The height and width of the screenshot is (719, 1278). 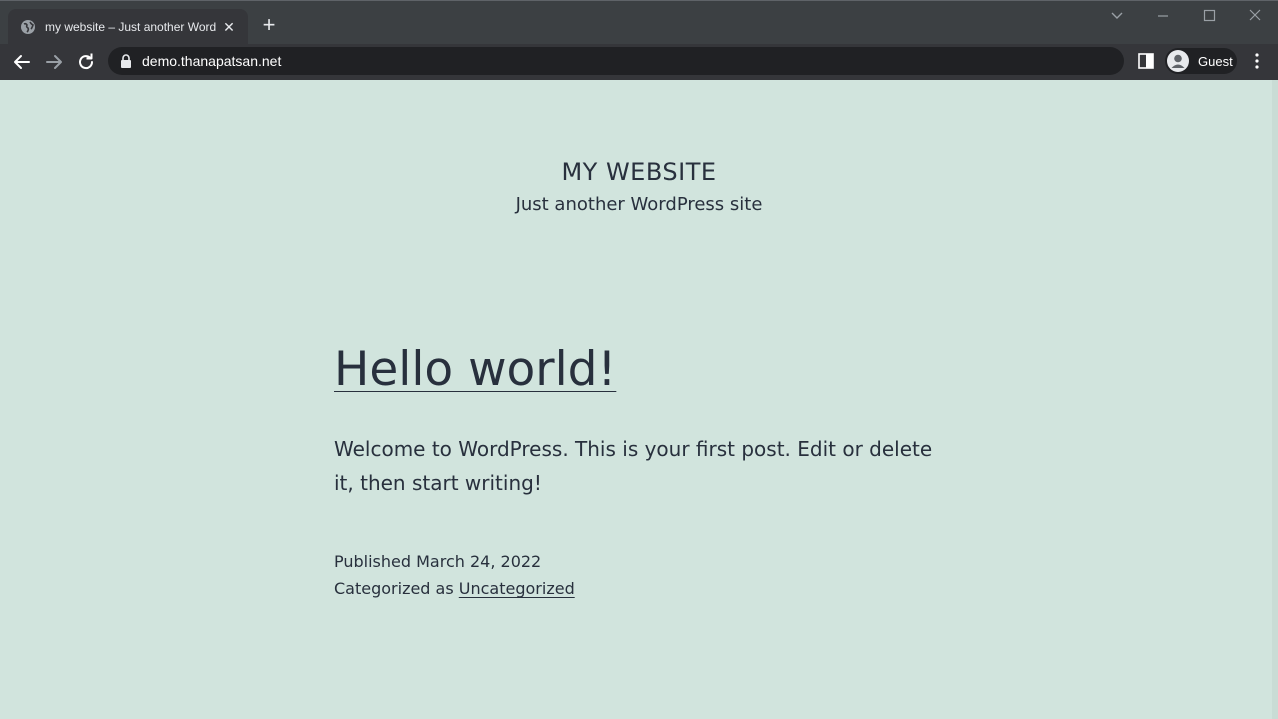 I want to click on address-bar: demo.thanapatsan.net, so click(x=616, y=61).